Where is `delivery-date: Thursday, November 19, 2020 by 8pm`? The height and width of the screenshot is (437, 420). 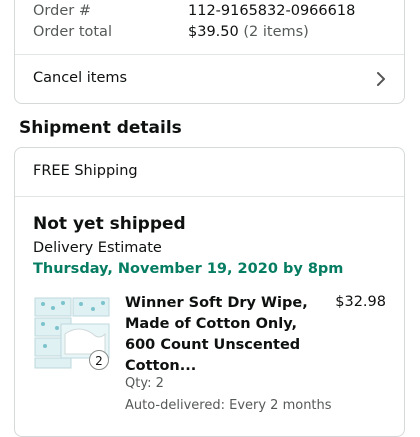
delivery-date: Thursday, November 19, 2020 by 8pm is located at coordinates (188, 269).